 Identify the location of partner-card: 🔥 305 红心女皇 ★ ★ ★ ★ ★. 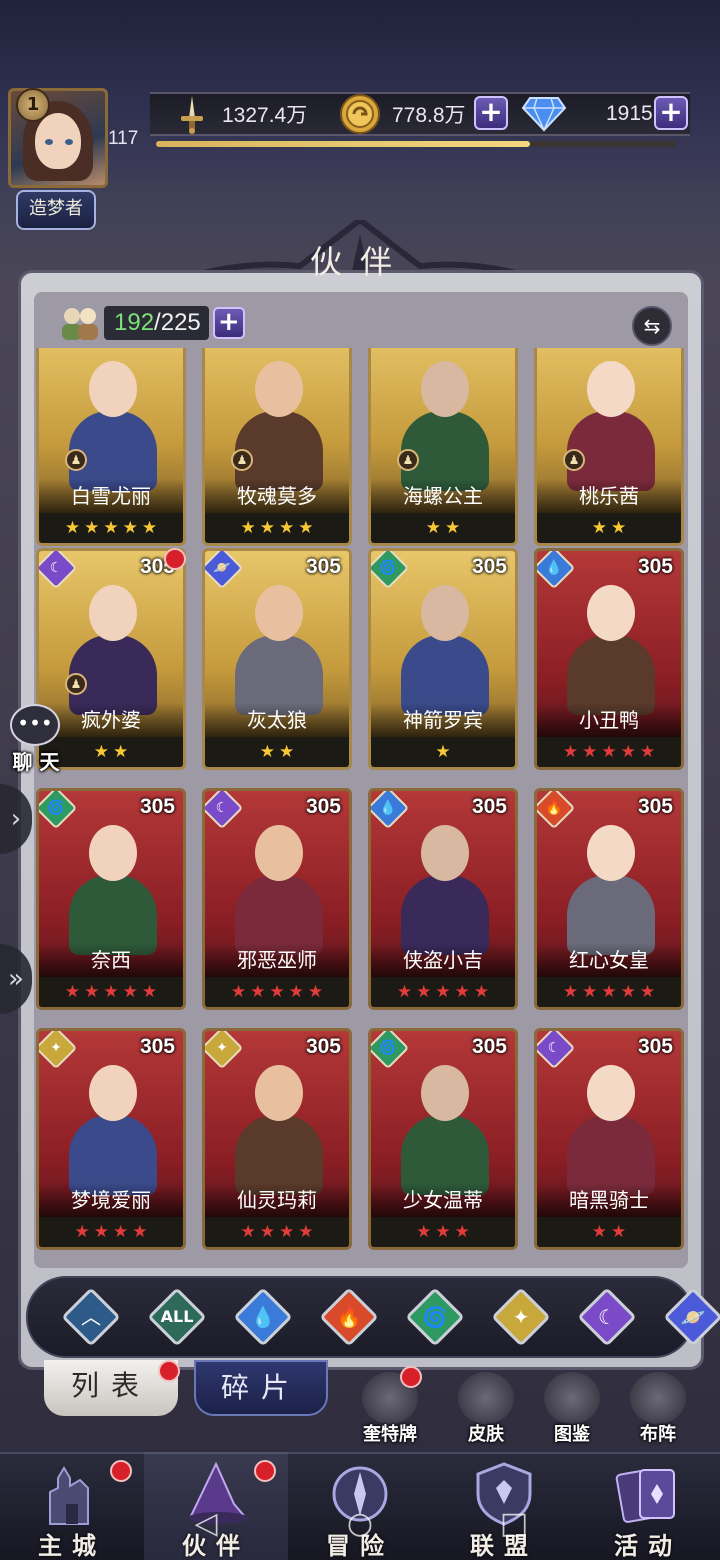
(609, 899).